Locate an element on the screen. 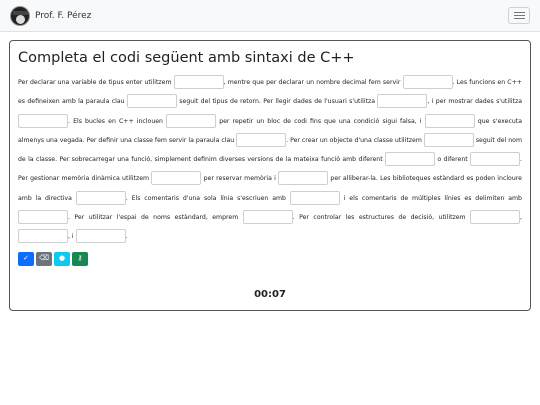  text-segment: . is located at coordinates (126, 237).